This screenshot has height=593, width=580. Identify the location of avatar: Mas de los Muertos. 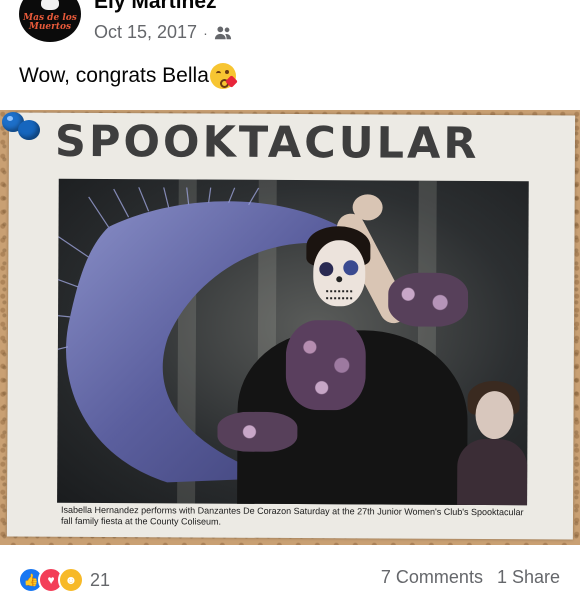
(50, 21).